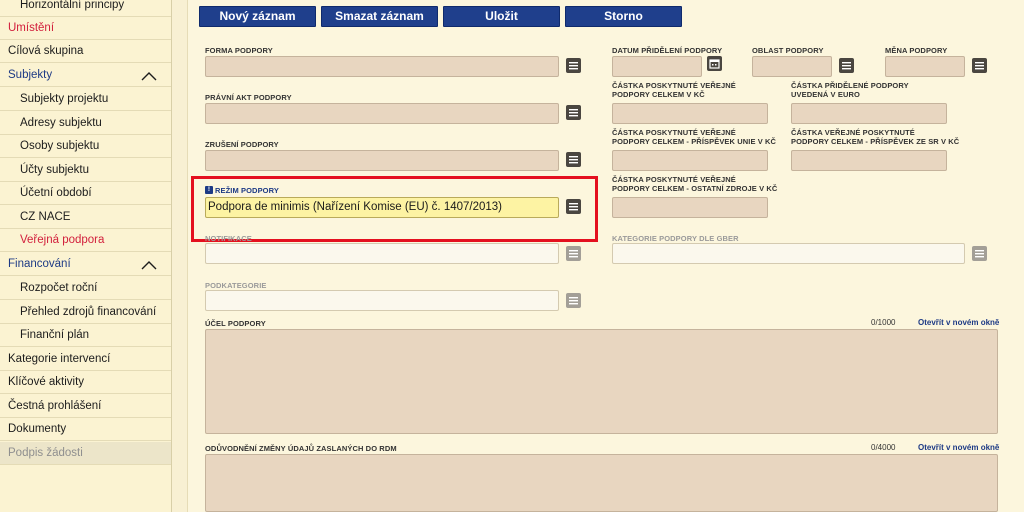  What do you see at coordinates (601, 483) in the screenshot?
I see `oduvodneni-textarea` at bounding box center [601, 483].